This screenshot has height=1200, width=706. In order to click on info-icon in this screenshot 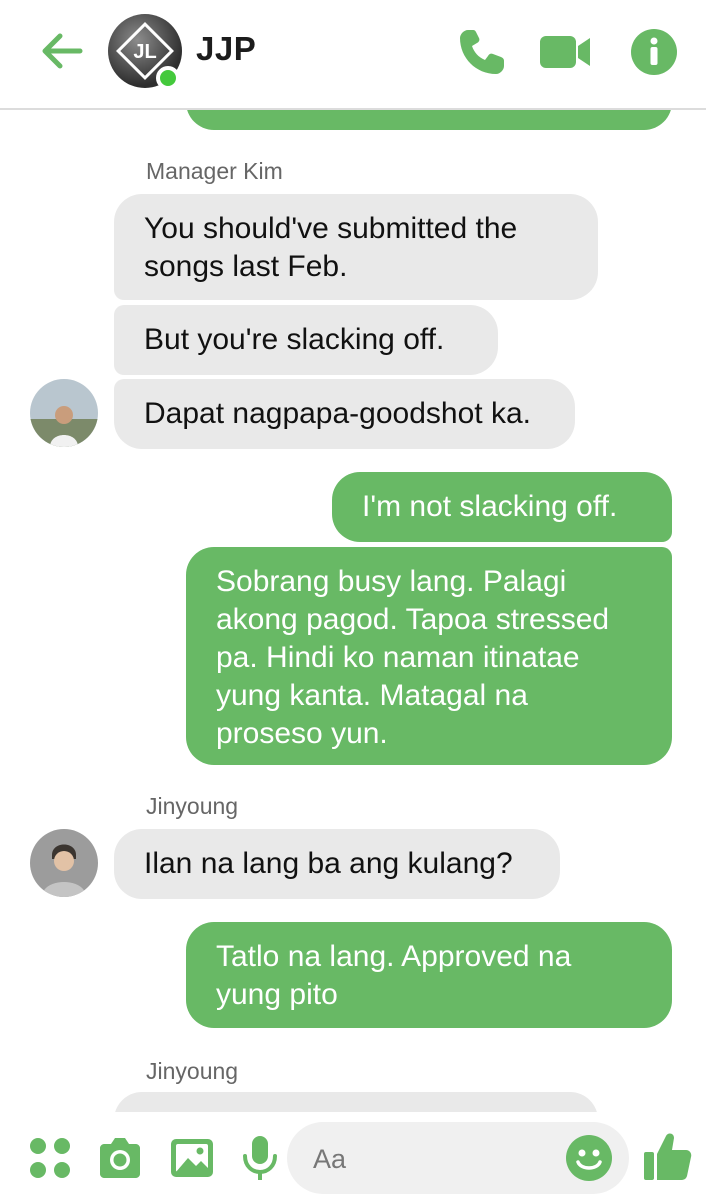, I will do `click(654, 52)`.